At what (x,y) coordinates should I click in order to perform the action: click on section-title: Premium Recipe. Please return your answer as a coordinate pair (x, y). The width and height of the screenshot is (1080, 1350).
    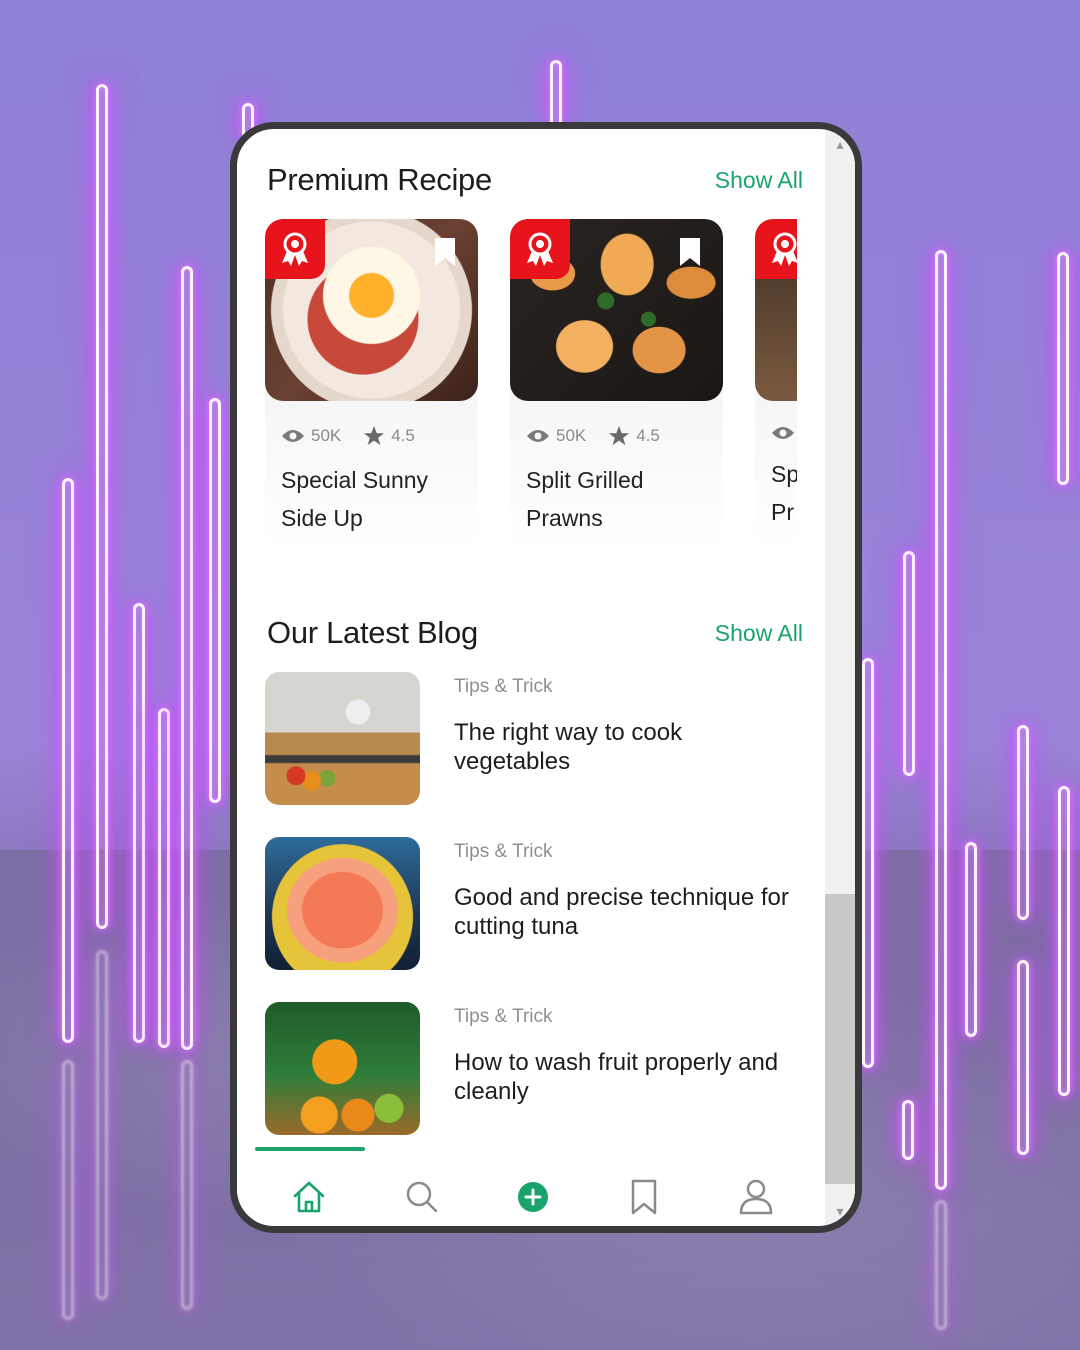
    Looking at the image, I should click on (379, 179).